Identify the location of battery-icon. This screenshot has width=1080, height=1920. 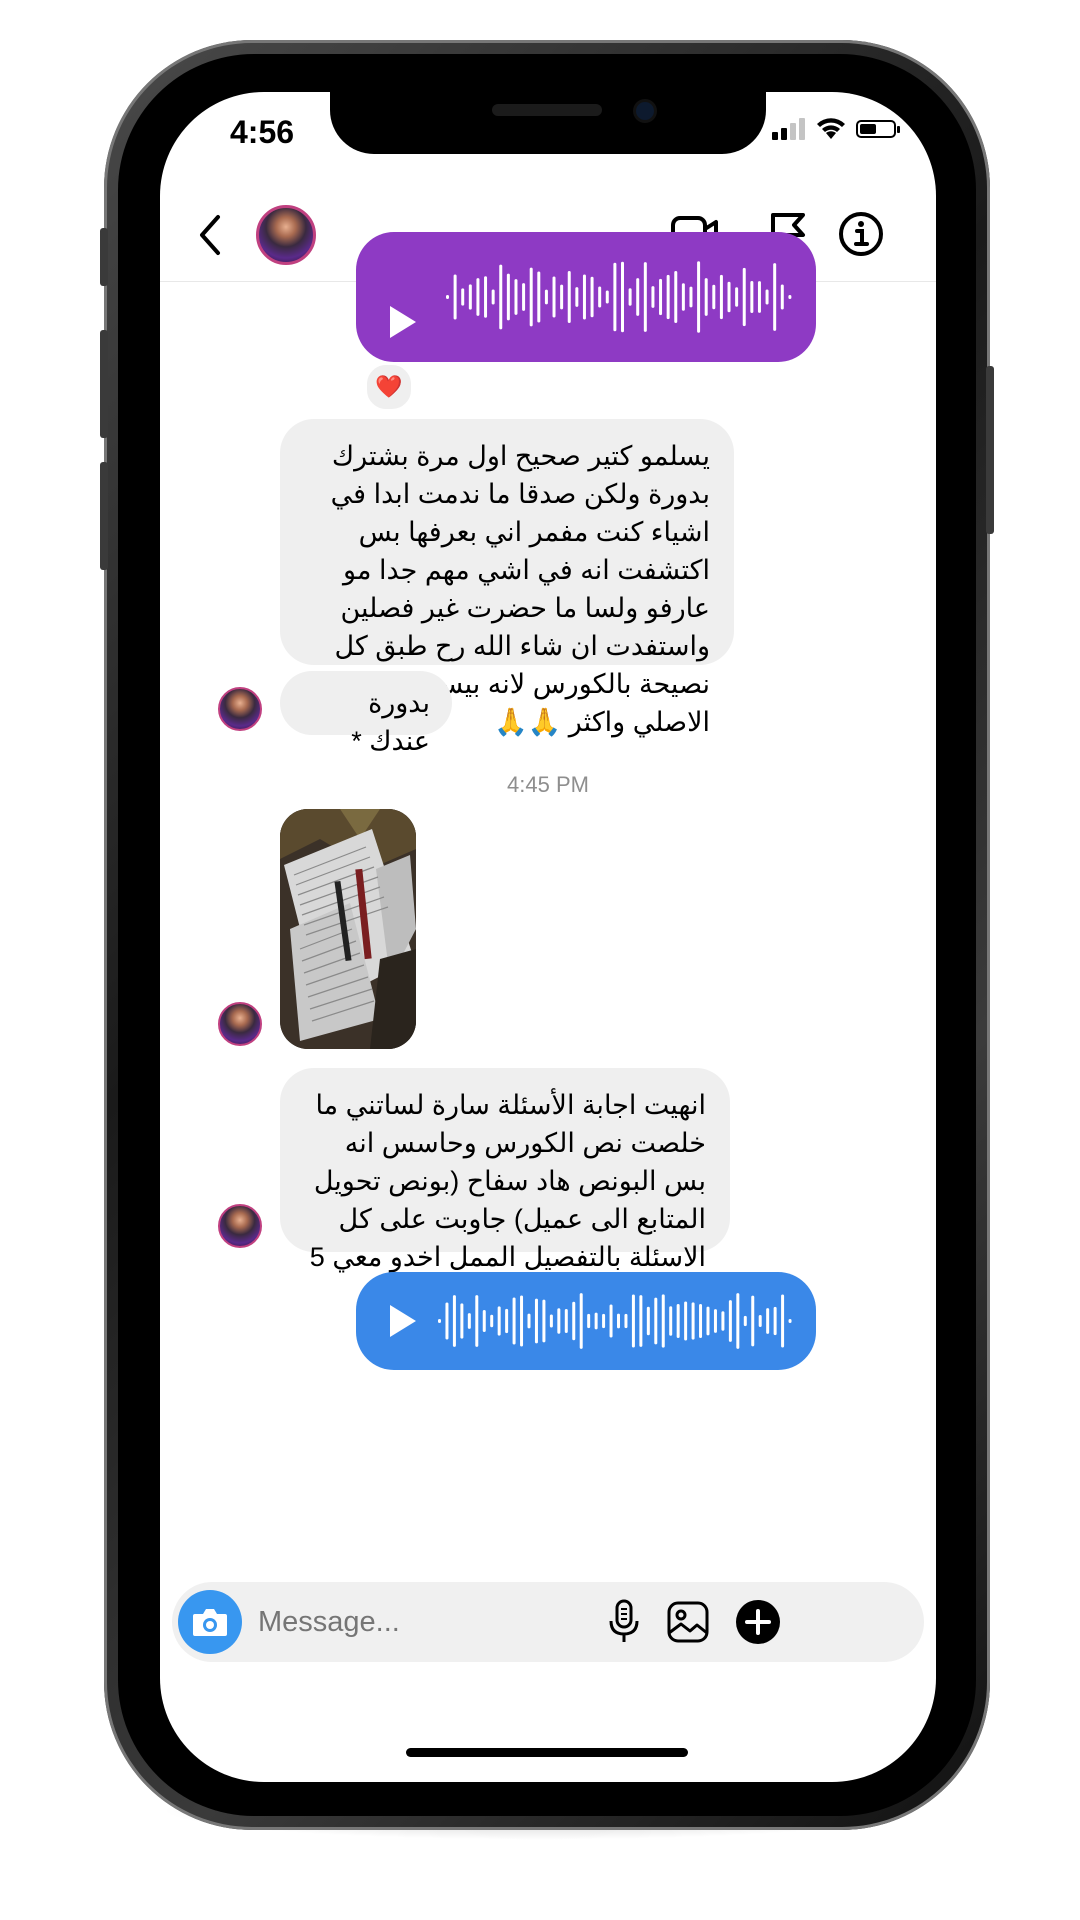
(878, 129).